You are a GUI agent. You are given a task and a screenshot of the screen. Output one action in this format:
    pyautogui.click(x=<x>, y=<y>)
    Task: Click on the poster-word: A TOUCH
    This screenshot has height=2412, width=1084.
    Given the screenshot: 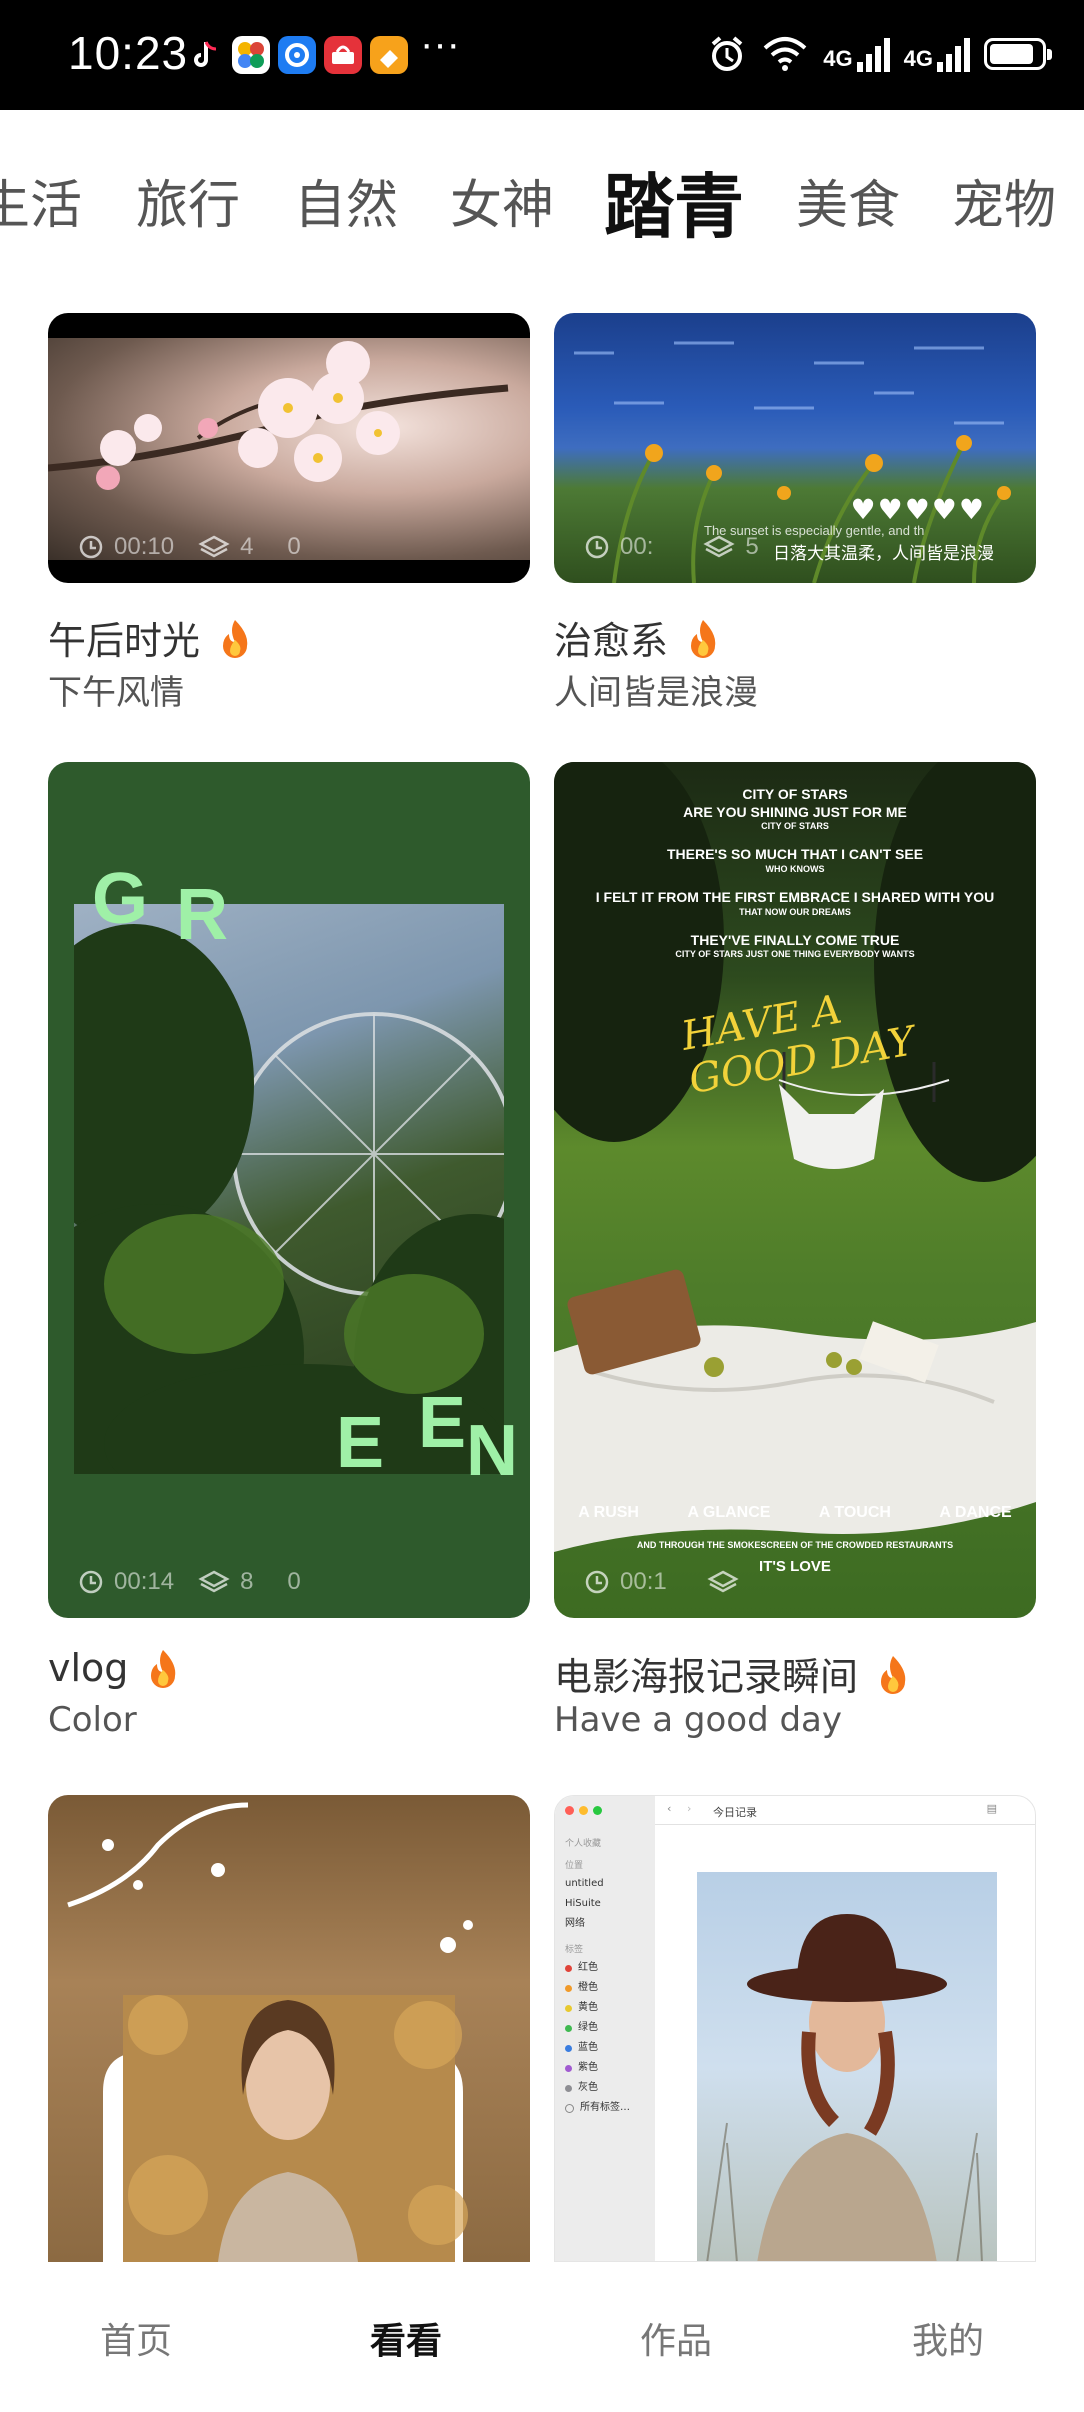 What is the action you would take?
    pyautogui.click(x=854, y=1512)
    